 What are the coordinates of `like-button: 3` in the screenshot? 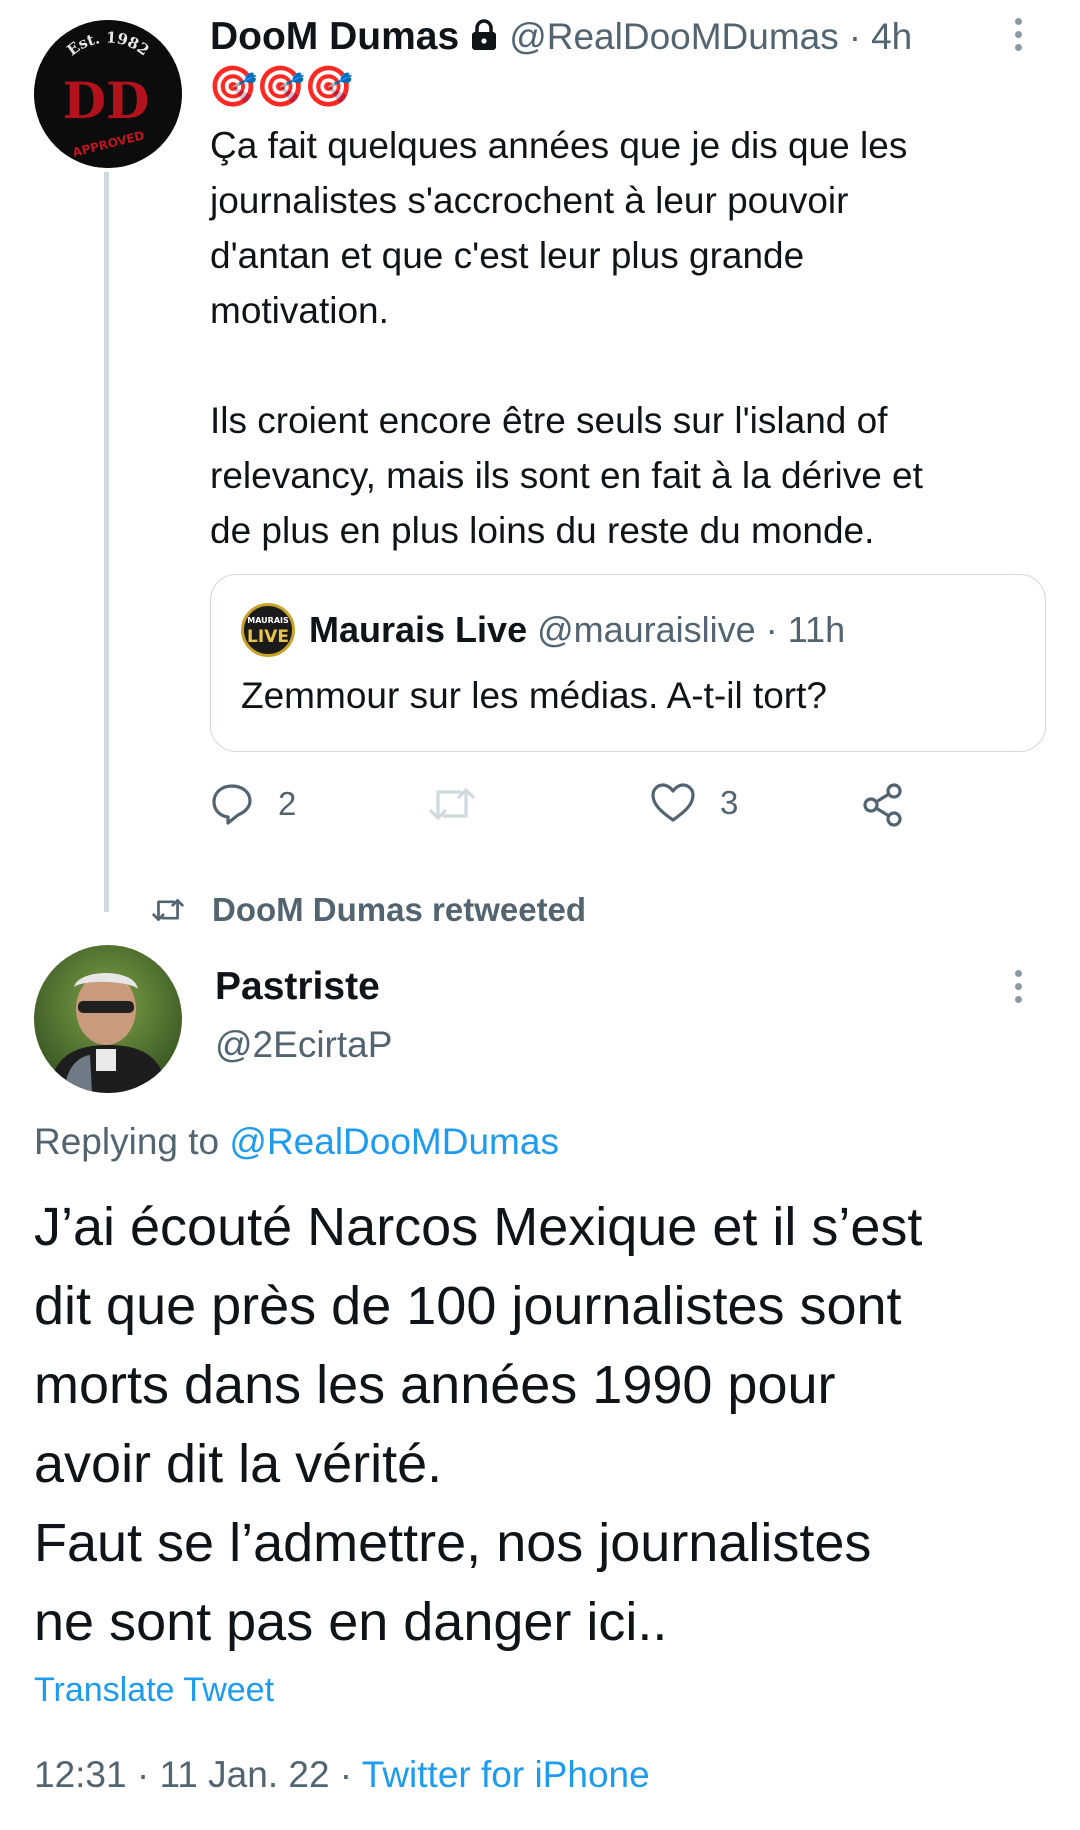 It's located at (694, 803).